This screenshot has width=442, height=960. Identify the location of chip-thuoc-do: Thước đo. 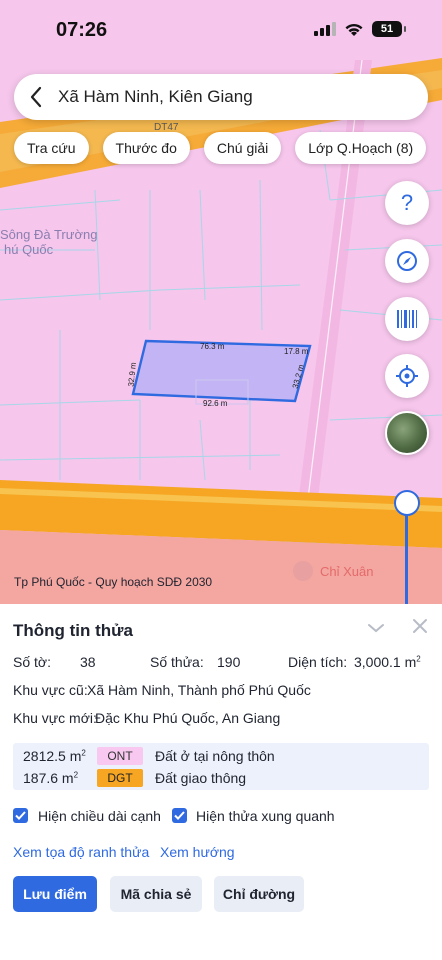
(146, 148).